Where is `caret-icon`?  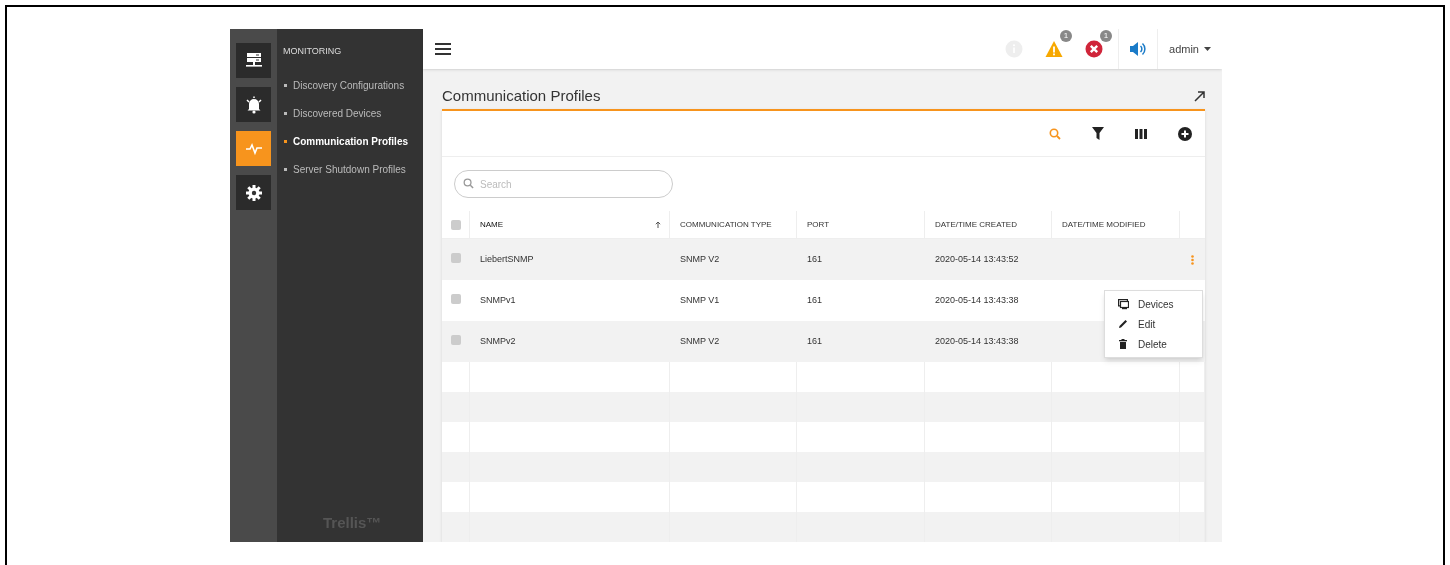
caret-icon is located at coordinates (1207, 49).